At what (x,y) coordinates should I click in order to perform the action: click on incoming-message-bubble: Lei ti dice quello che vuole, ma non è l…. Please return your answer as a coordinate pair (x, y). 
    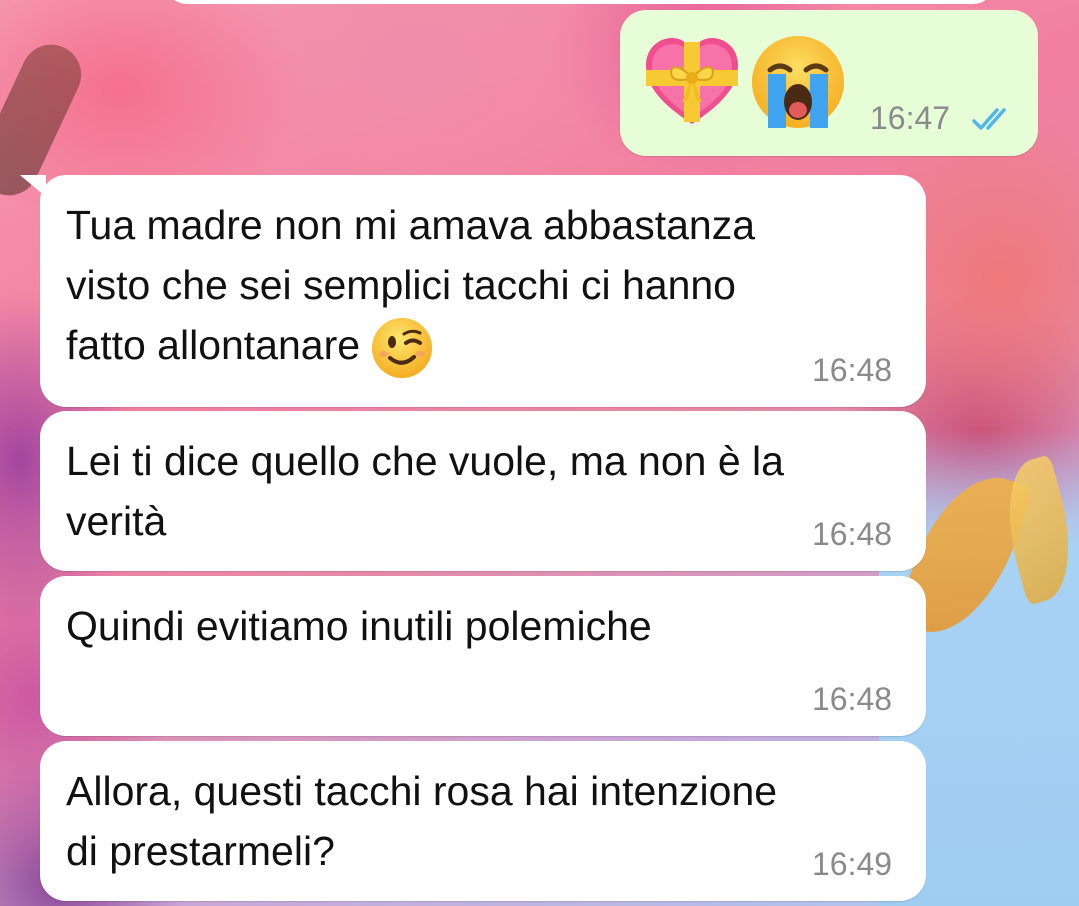
    Looking at the image, I should click on (483, 491).